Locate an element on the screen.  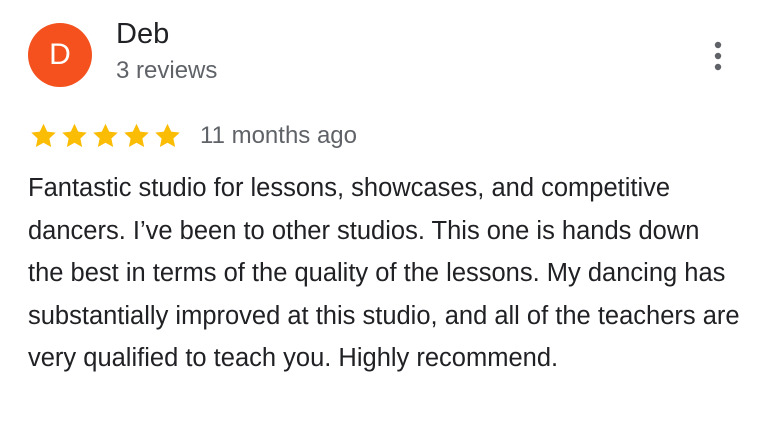
reviewer-name: Deb is located at coordinates (142, 34).